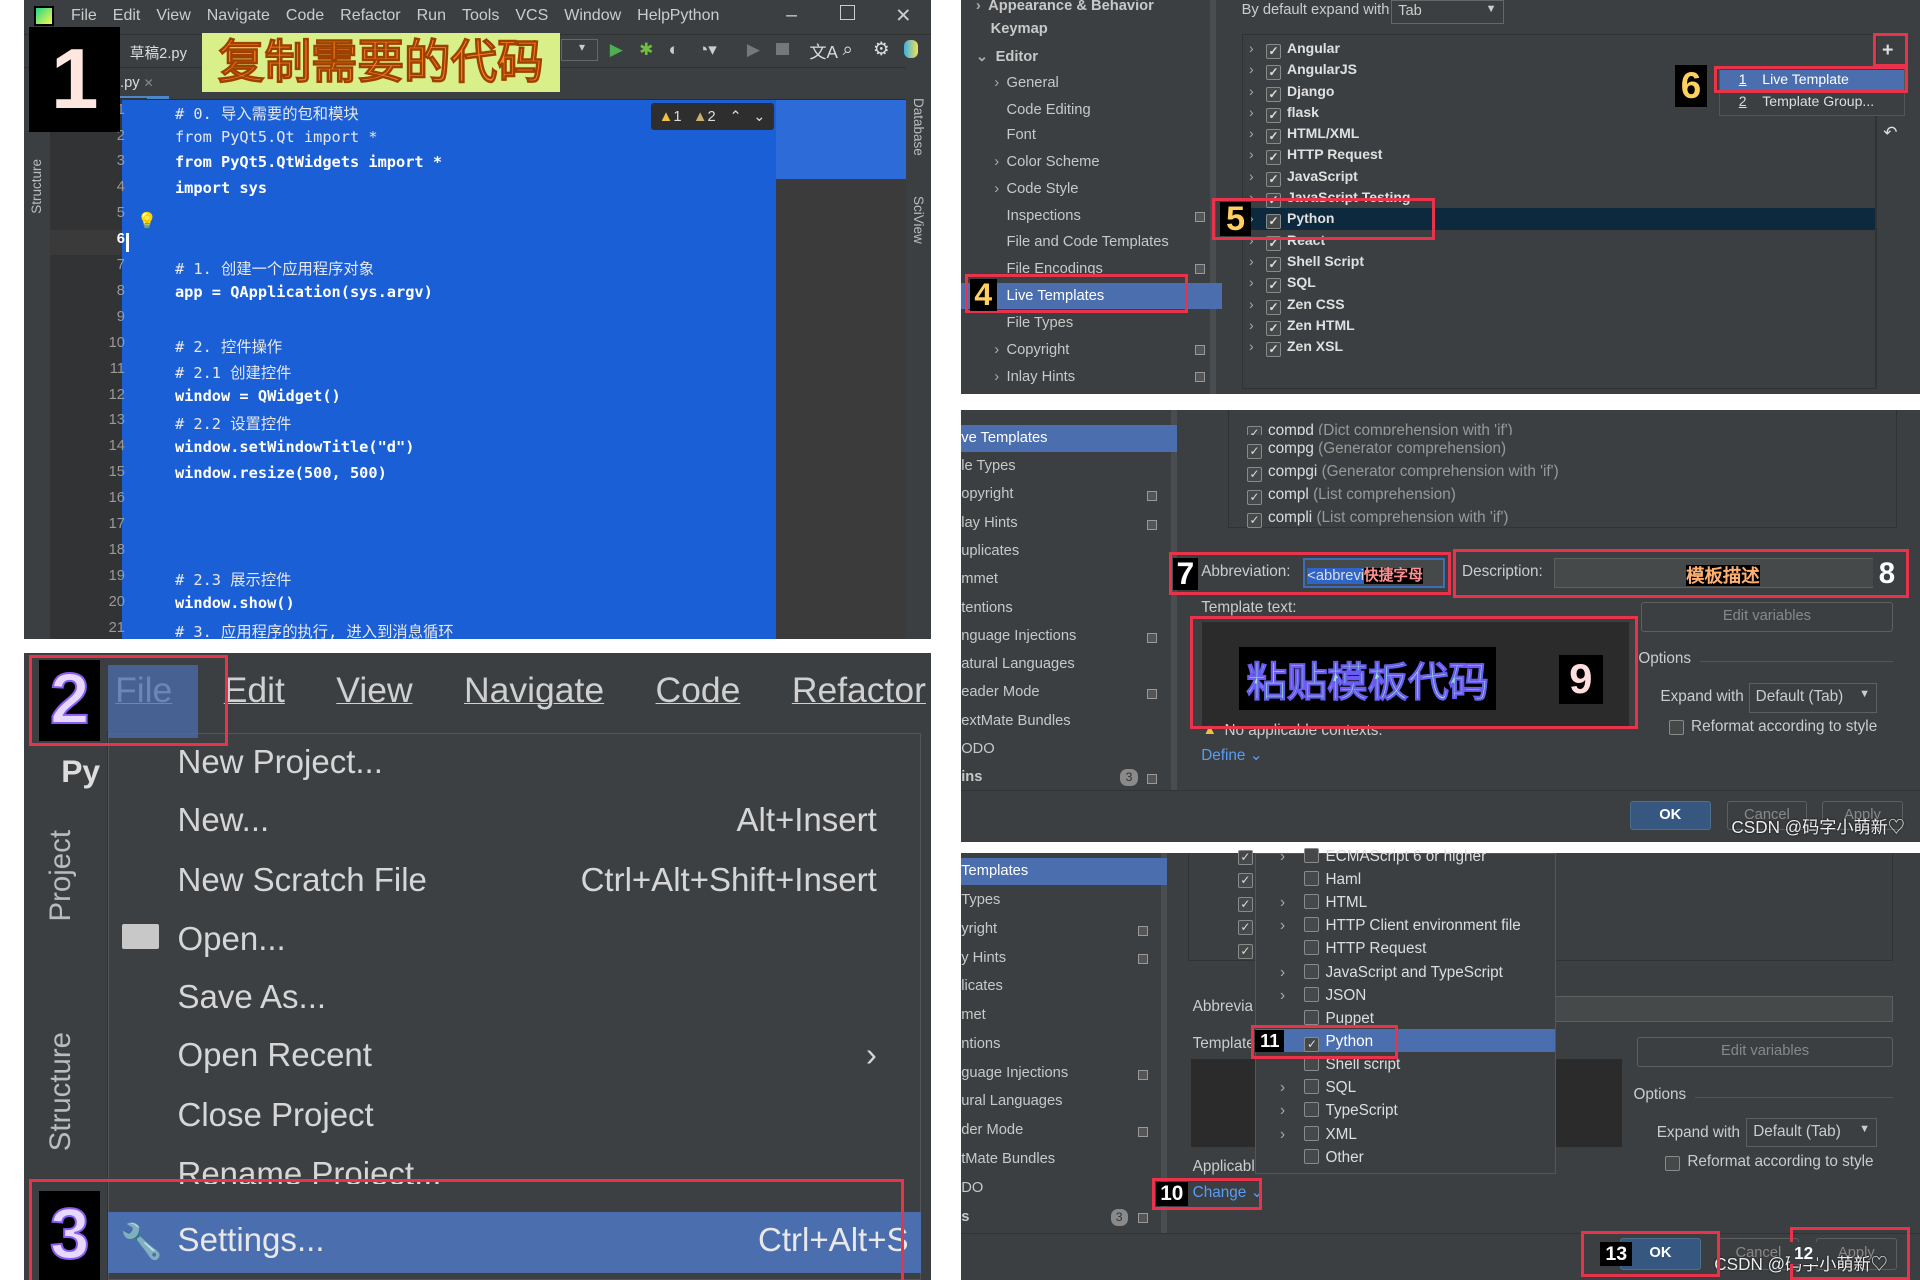  I want to click on sidebar-item: Templates, so click(994, 871).